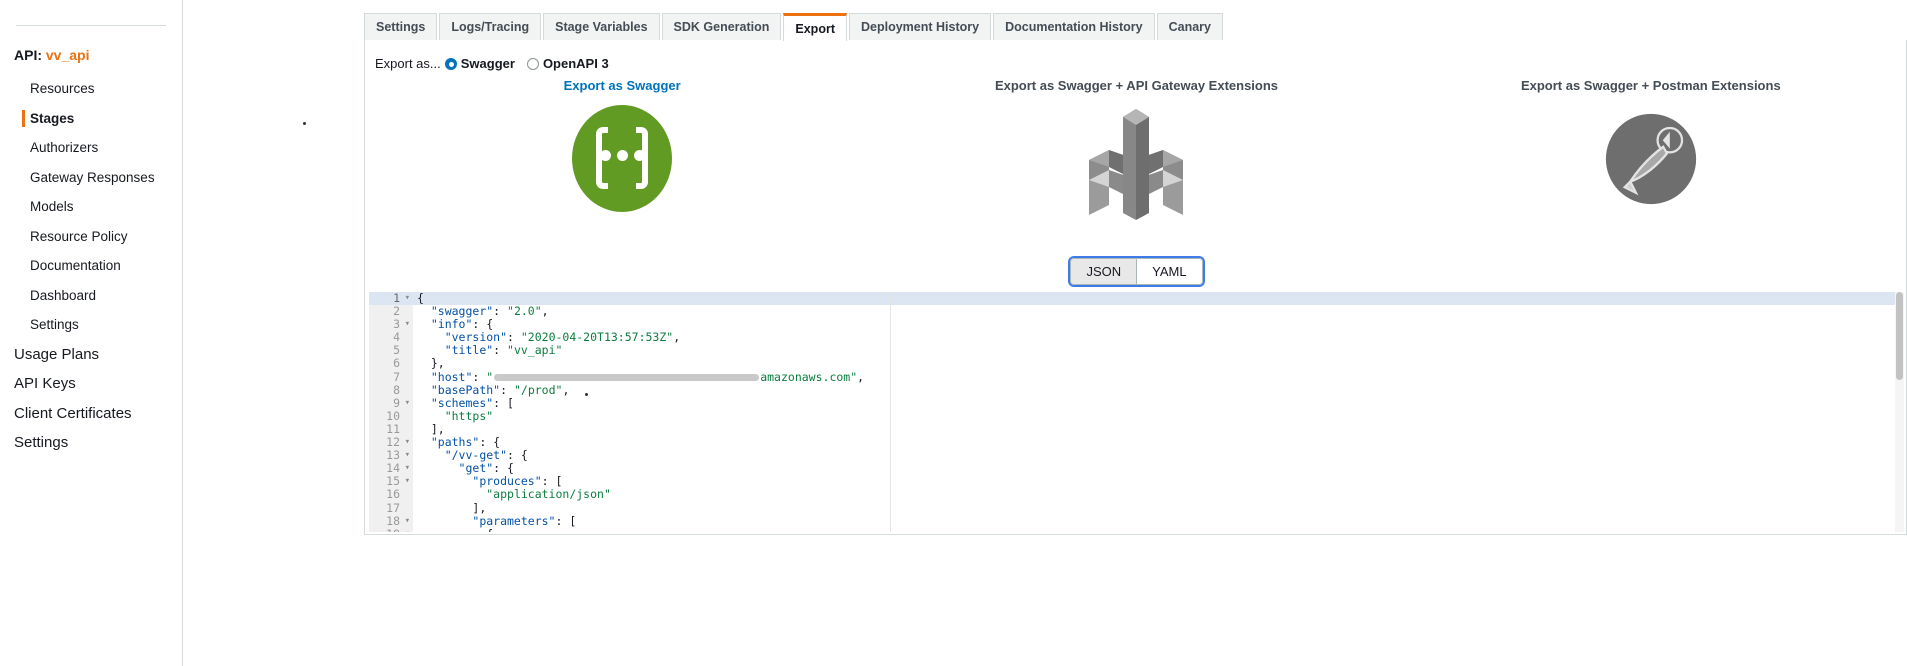 The image size is (1907, 666). Describe the element at coordinates (1899, 412) in the screenshot. I see `editor-vertical-scrollbar` at that location.